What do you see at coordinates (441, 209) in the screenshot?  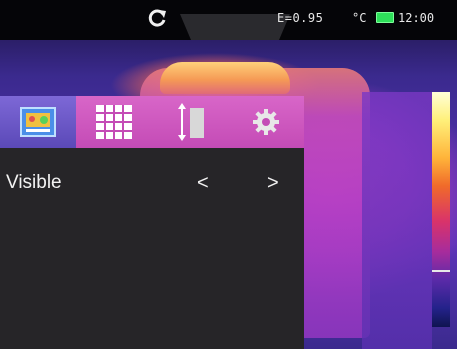 I see `color-scale-bar` at bounding box center [441, 209].